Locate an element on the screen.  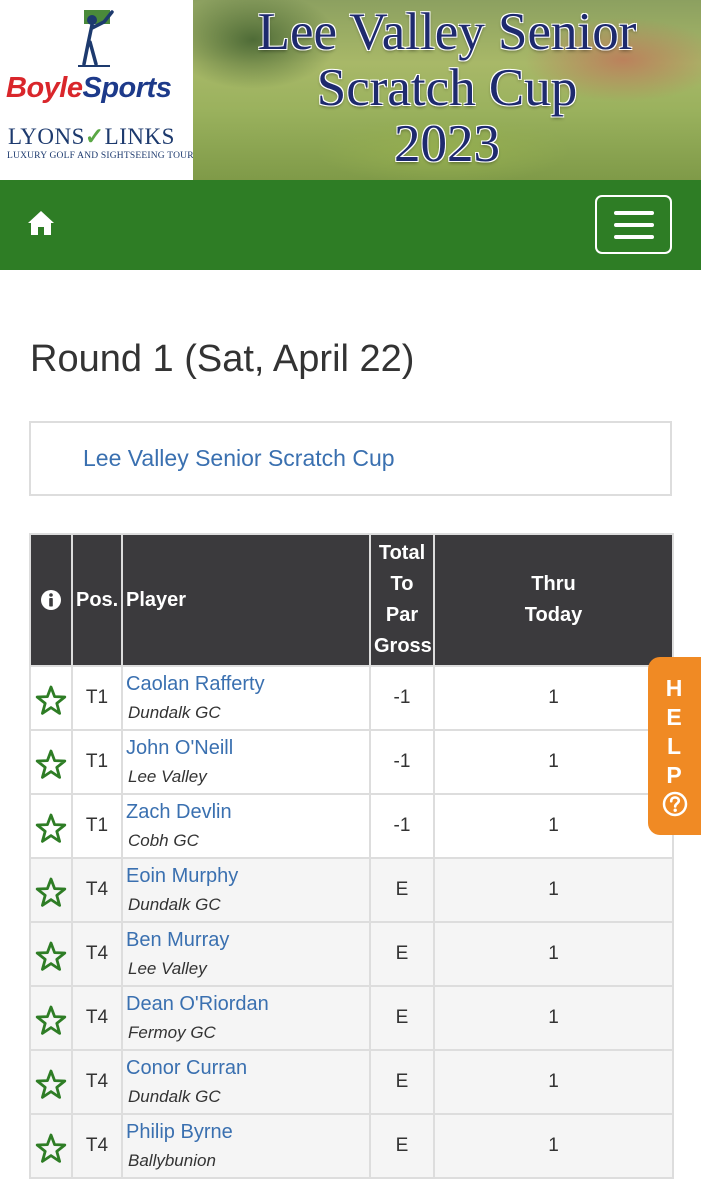
header-pos: Pos. is located at coordinates (97, 600).